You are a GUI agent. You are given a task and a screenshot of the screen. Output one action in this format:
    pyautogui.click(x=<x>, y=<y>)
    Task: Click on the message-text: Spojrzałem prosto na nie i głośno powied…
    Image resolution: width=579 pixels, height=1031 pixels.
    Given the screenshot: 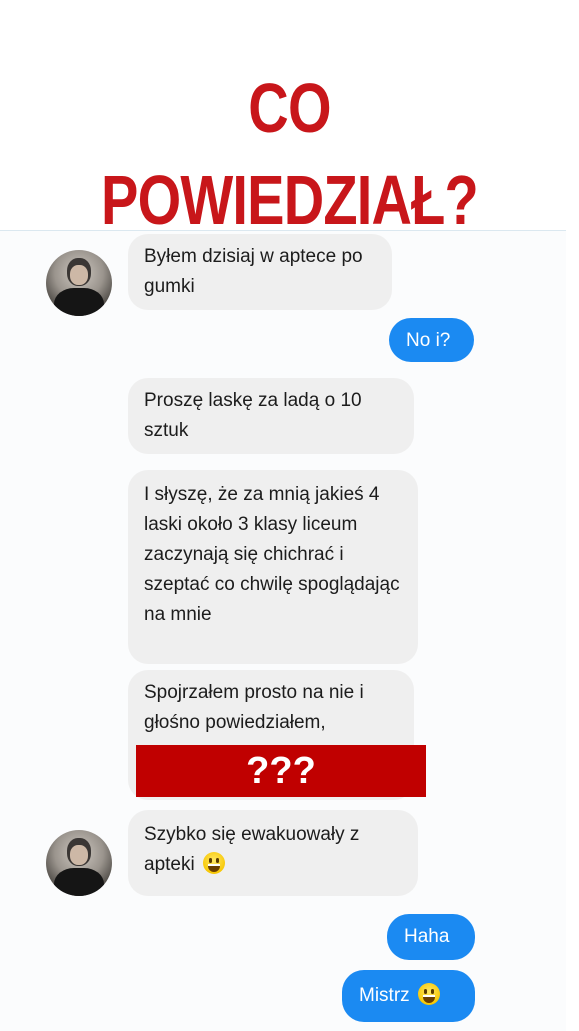 What is the action you would take?
    pyautogui.click(x=254, y=707)
    